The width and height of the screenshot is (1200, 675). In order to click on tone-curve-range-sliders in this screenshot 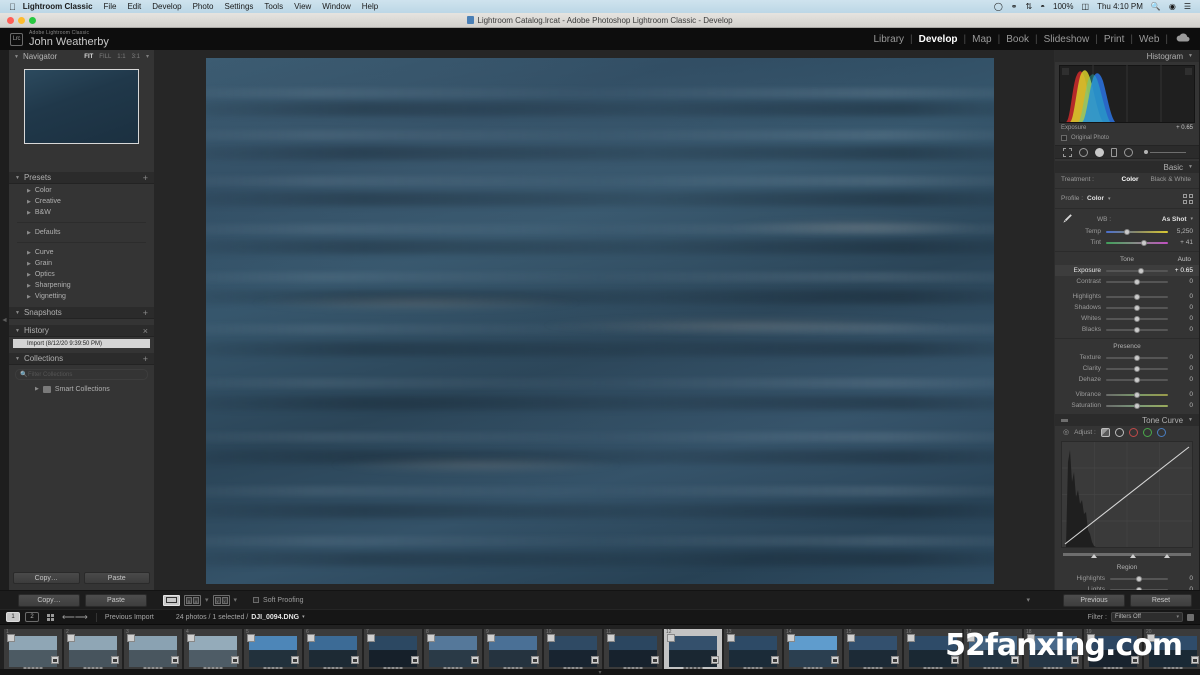, I will do `click(1127, 554)`.